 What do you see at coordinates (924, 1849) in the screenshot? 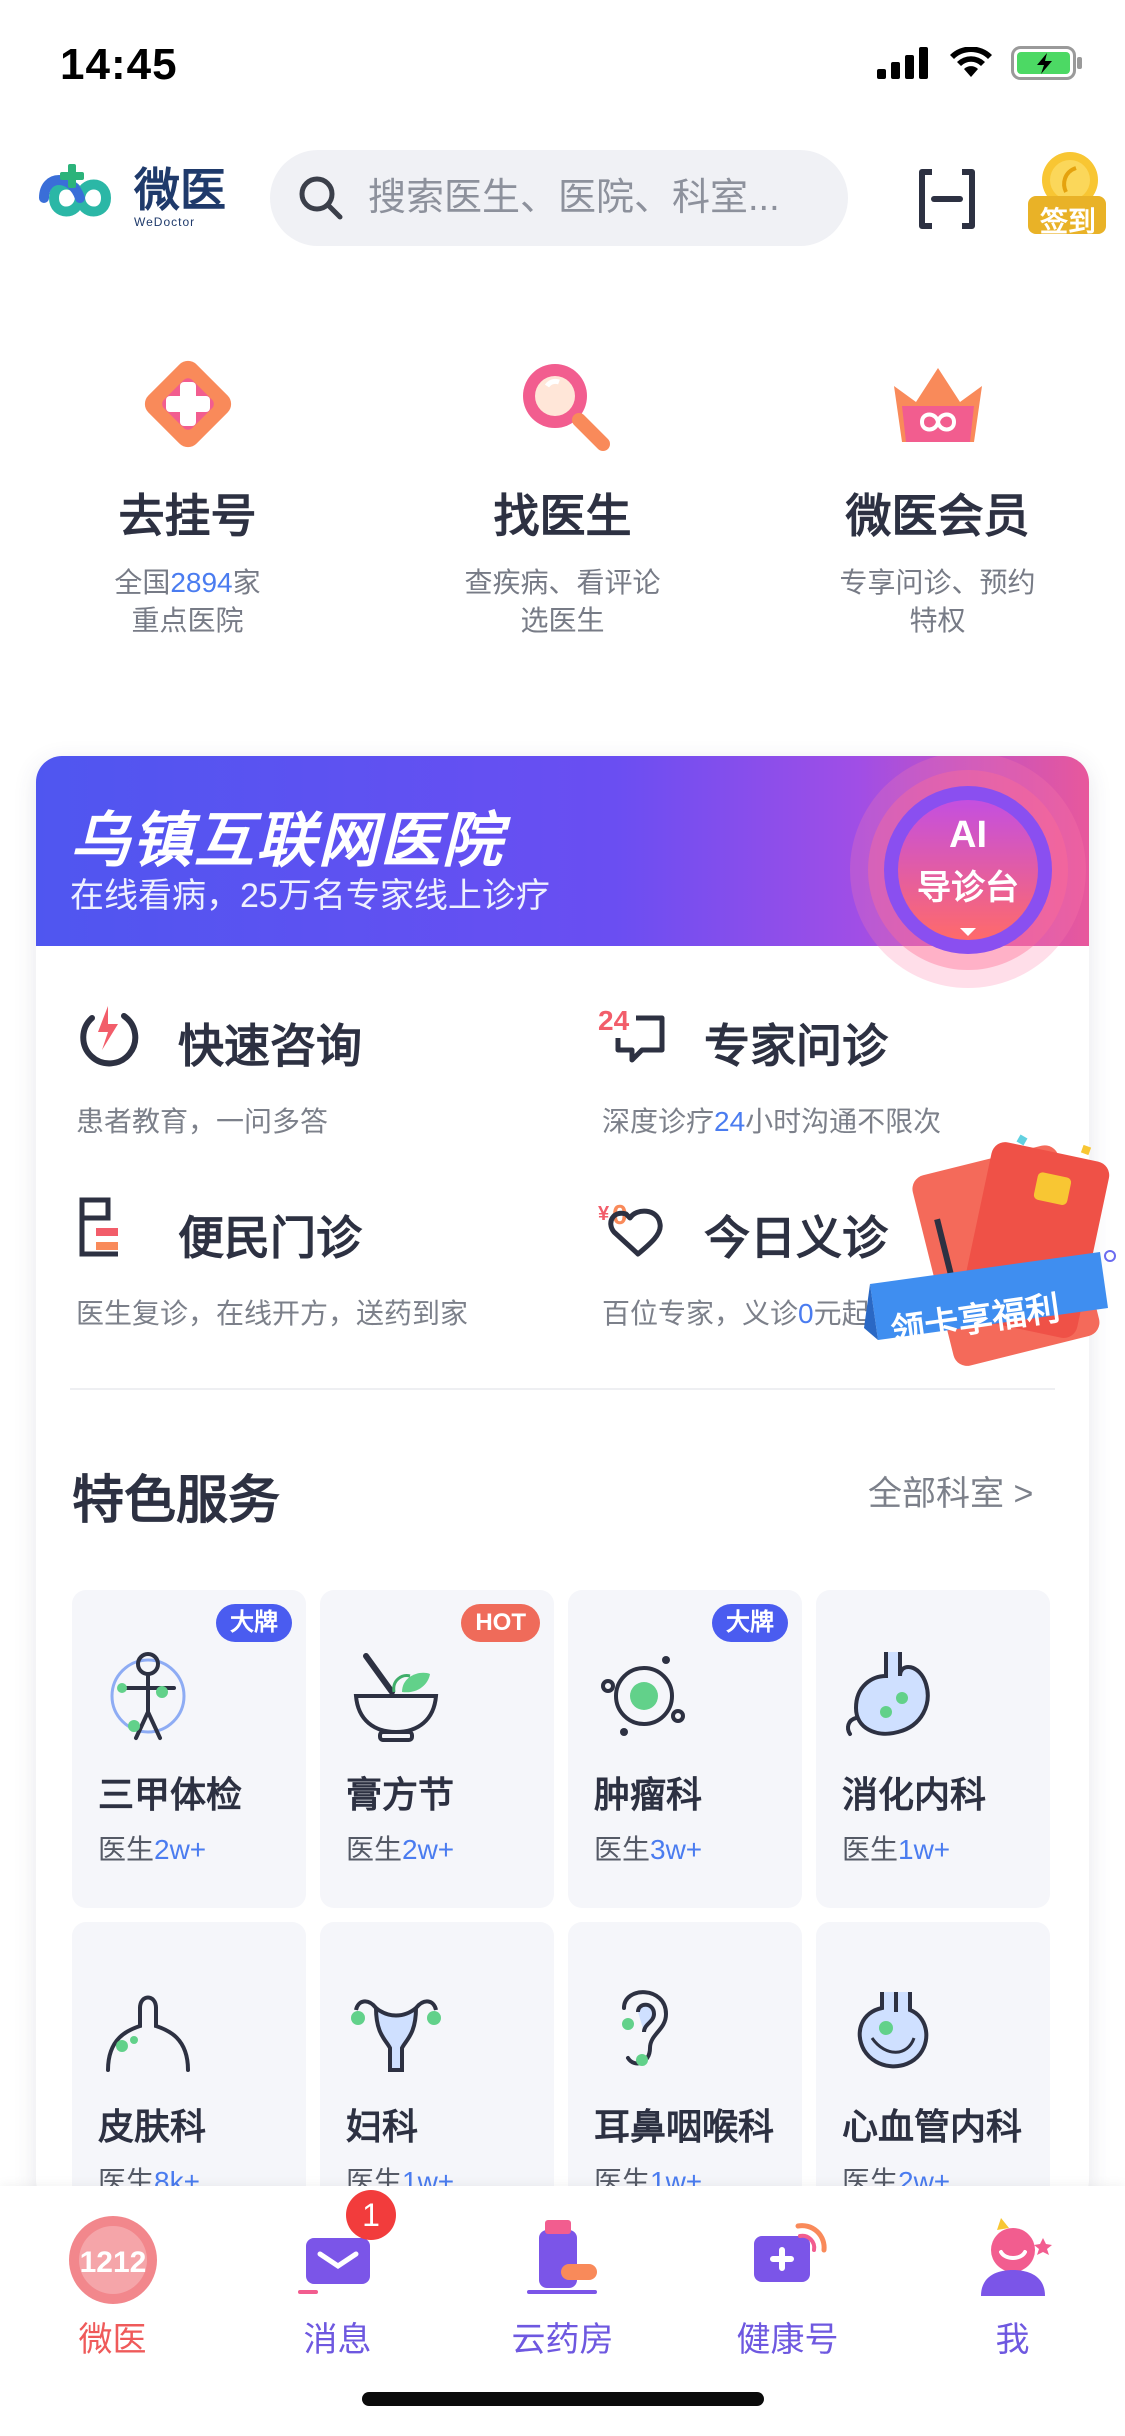
I see `tile-count-value: 1w+` at bounding box center [924, 1849].